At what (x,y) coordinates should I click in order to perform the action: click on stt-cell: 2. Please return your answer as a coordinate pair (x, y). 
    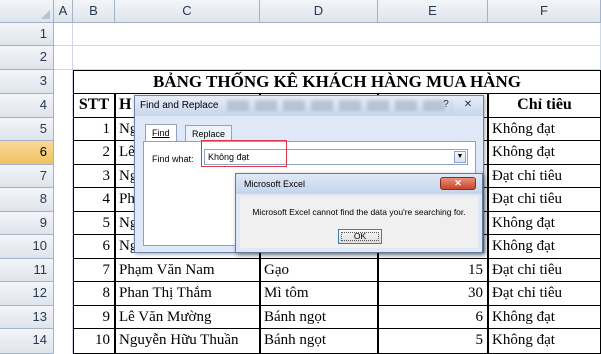
    Looking at the image, I should click on (94, 153).